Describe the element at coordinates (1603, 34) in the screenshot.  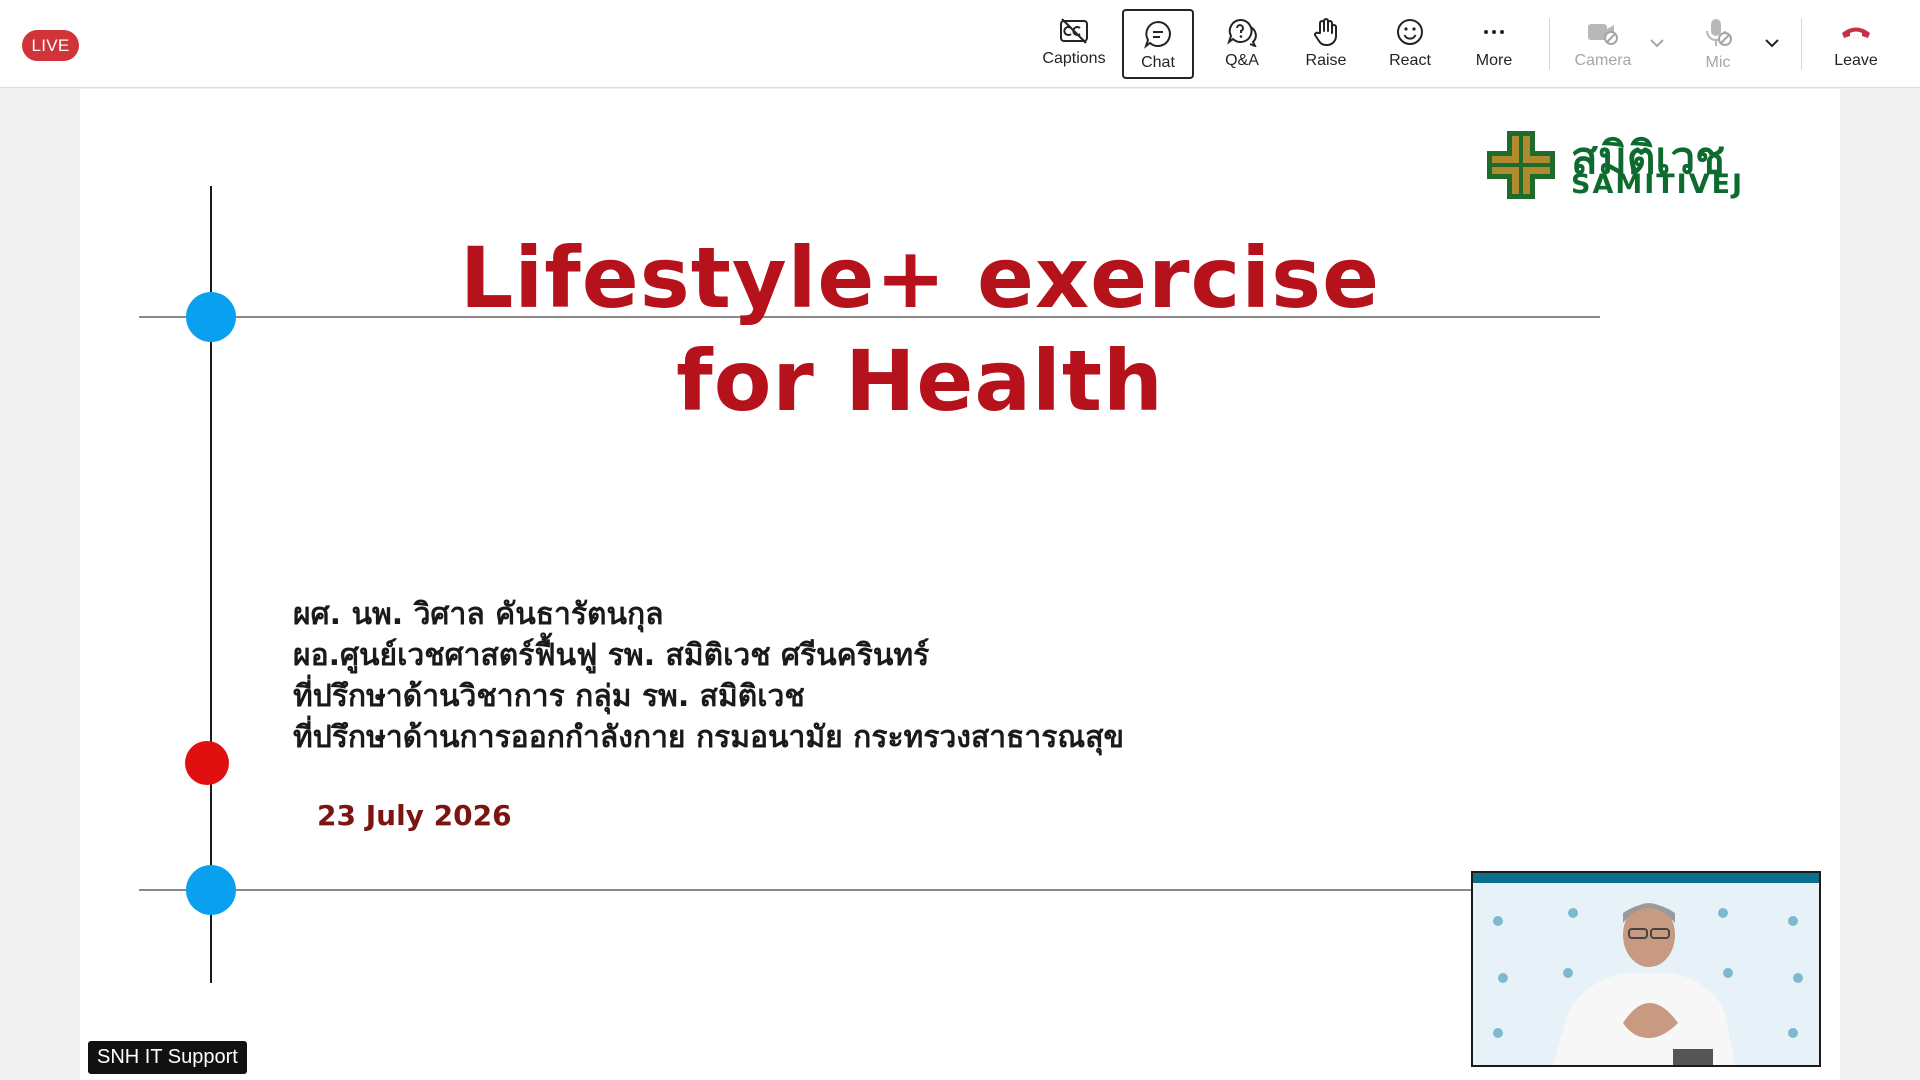
I see `camera-off-icon` at that location.